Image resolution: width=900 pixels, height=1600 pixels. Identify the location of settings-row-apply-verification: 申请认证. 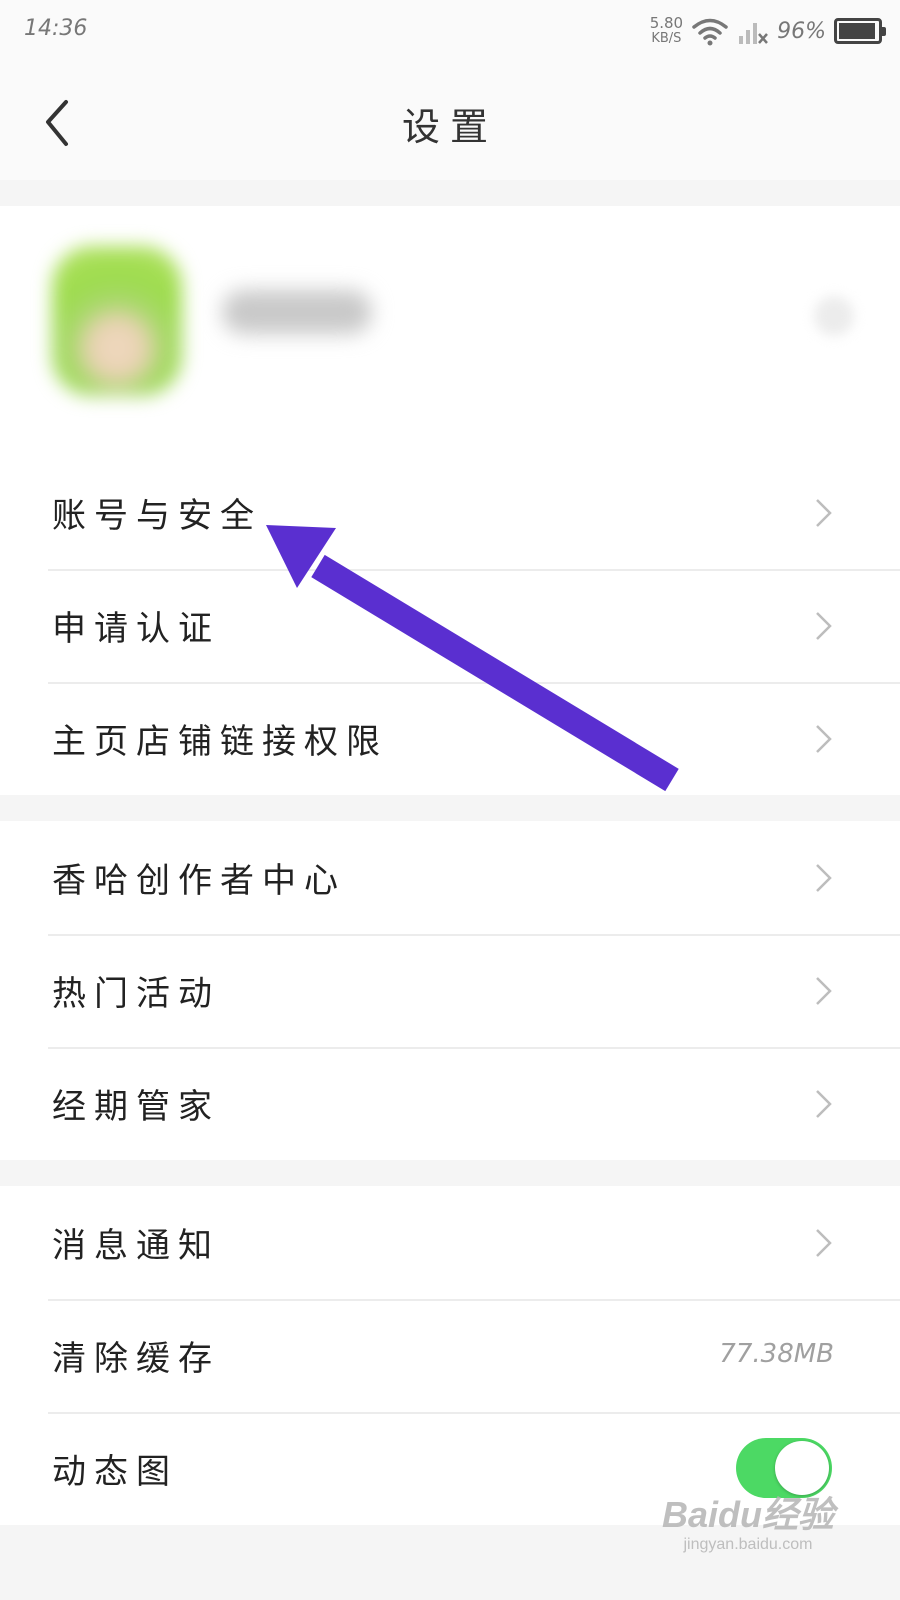
(450, 625).